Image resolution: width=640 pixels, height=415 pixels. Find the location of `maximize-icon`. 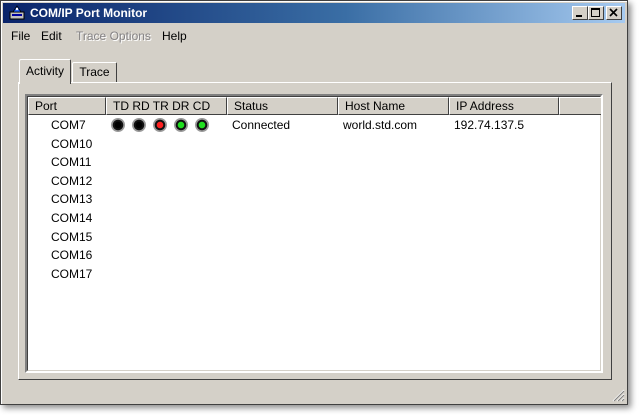

maximize-icon is located at coordinates (595, 12).